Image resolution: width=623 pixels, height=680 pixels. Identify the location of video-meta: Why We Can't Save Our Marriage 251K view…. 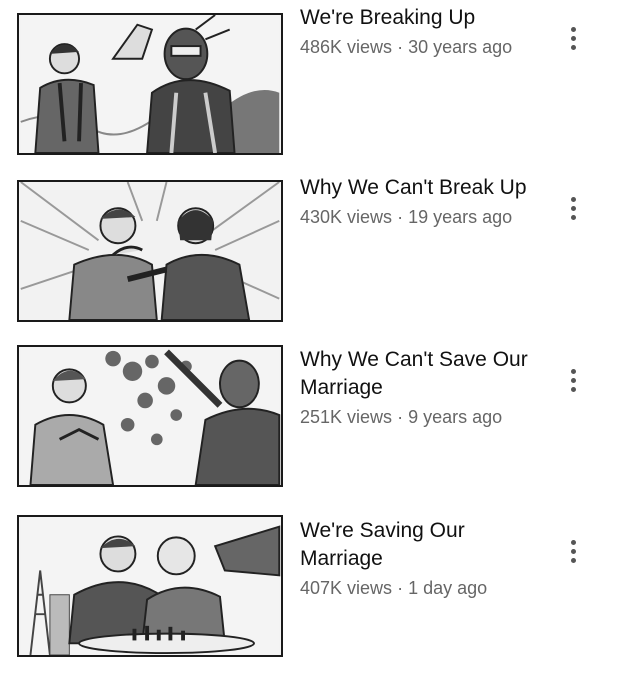
(425, 388).